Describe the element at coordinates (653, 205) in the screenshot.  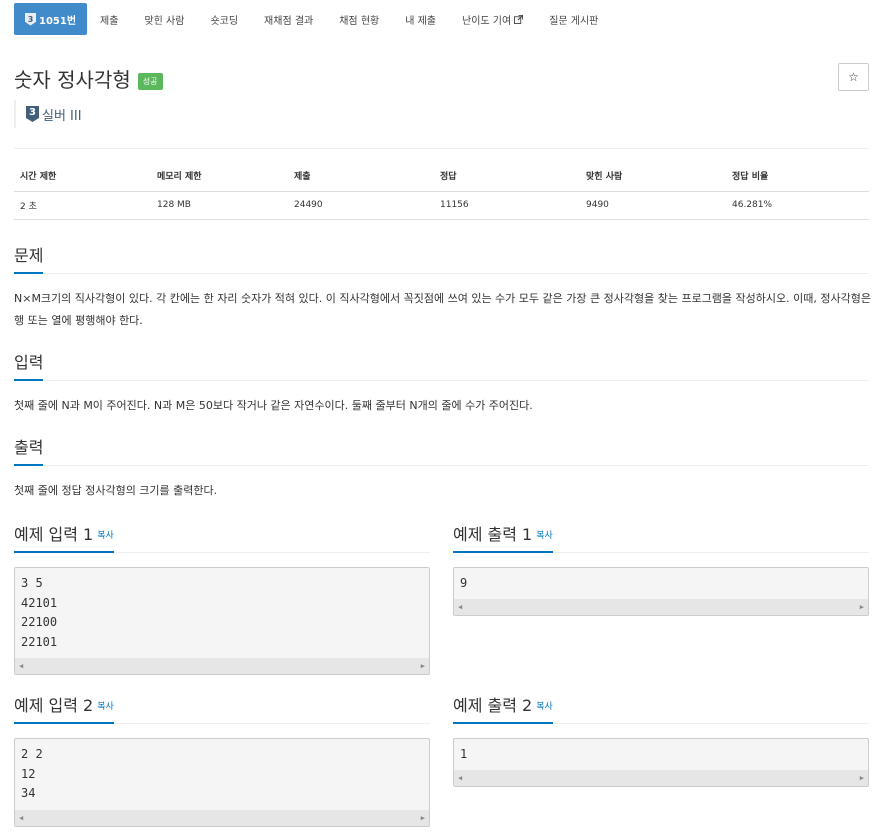
I see `value-solved-users: 9490` at that location.